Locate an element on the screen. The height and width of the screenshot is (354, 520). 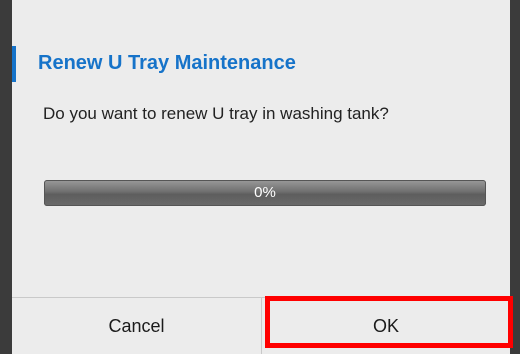
progress-label: 0% is located at coordinates (265, 192).